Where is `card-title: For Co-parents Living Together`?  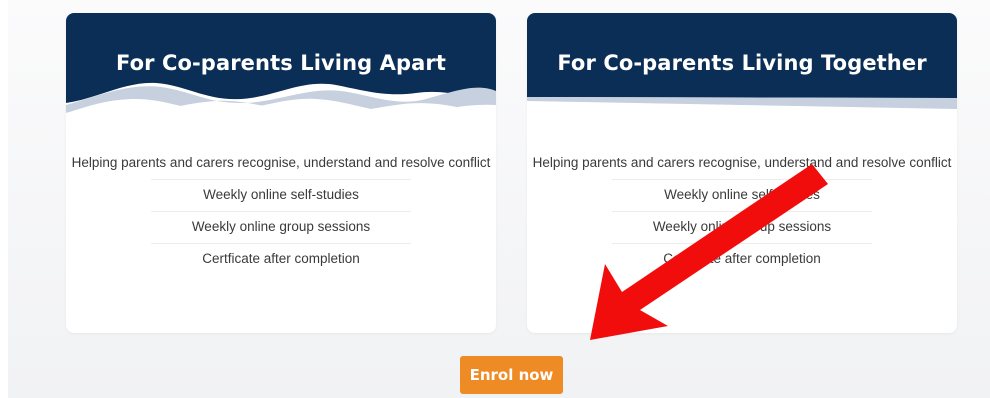
card-title: For Co-parents Living Together is located at coordinates (742, 63).